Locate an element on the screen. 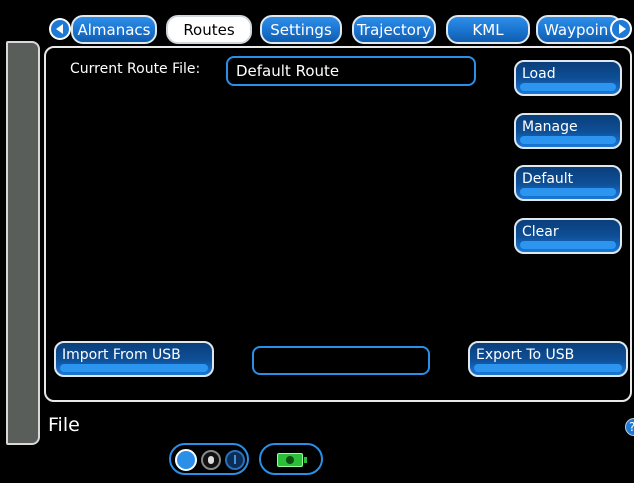 The width and height of the screenshot is (634, 483). current-route-label: Current Route File: is located at coordinates (135, 69).